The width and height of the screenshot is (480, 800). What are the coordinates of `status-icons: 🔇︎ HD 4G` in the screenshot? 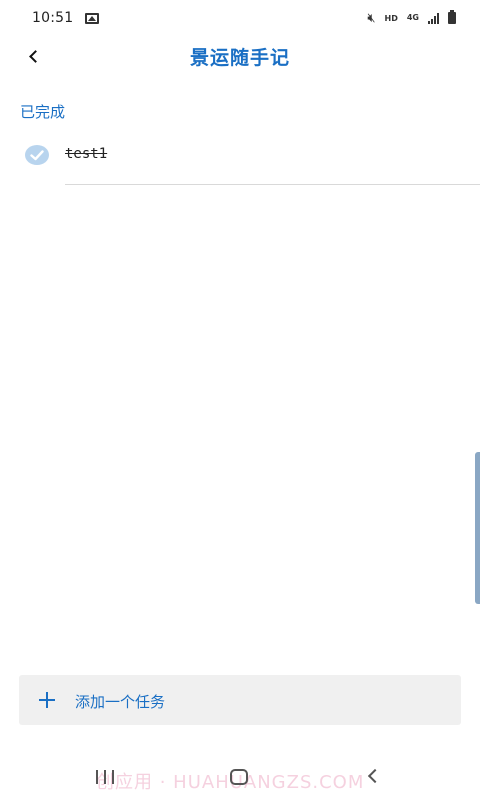 It's located at (411, 18).